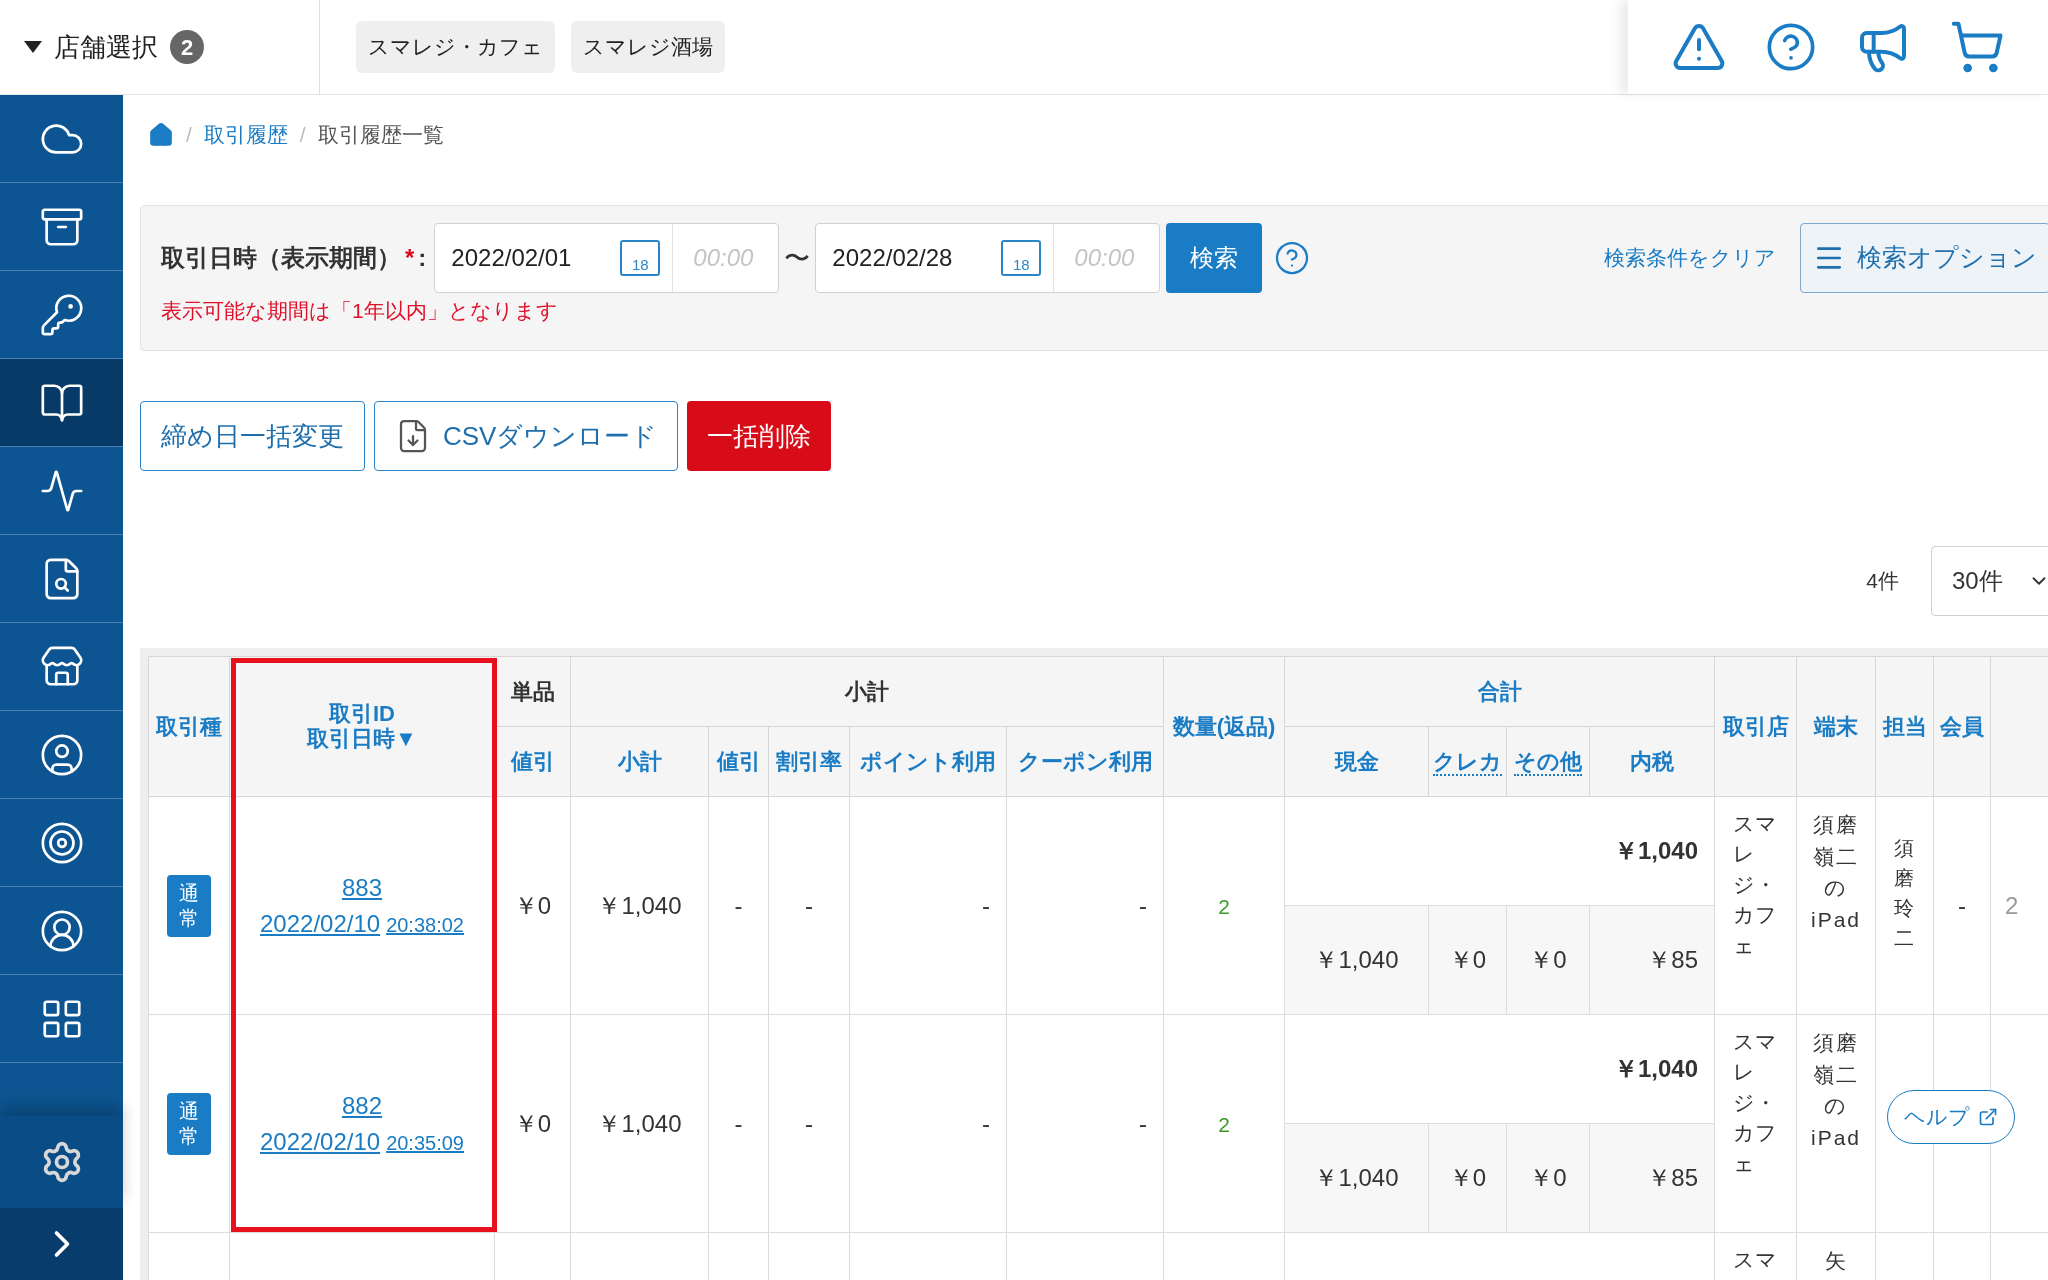 This screenshot has width=2048, height=1280. Describe the element at coordinates (1951, 1117) in the screenshot. I see `help-button: ヘルプ` at that location.